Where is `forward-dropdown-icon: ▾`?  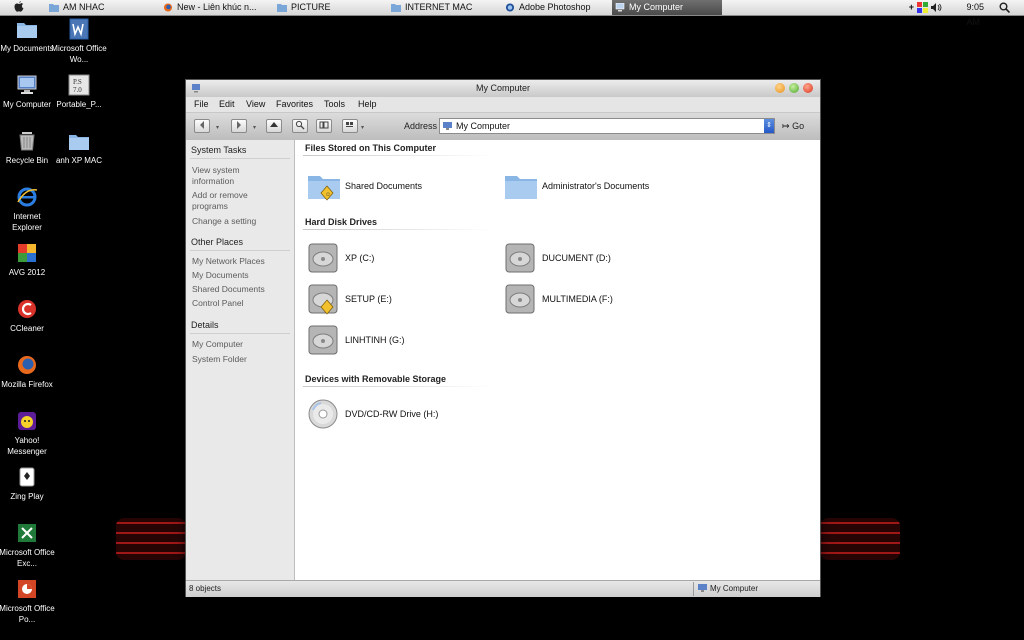 forward-dropdown-icon: ▾ is located at coordinates (254, 127).